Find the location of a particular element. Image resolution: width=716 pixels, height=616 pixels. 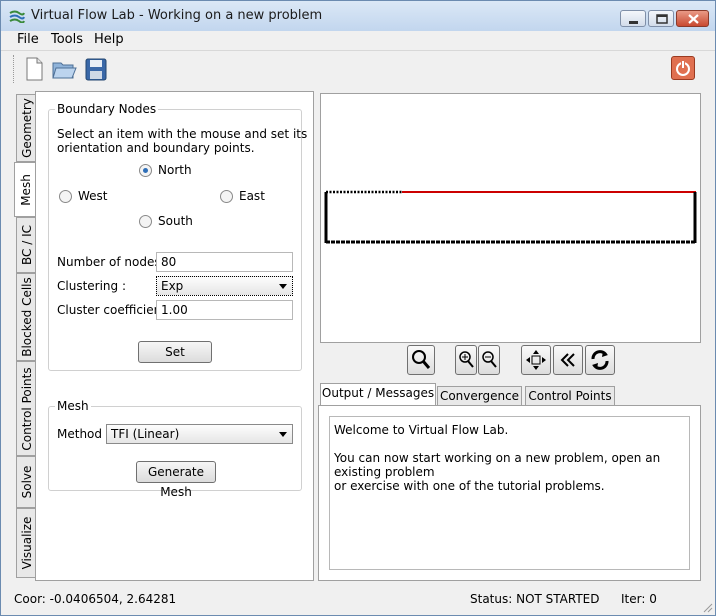

minimize-button is located at coordinates (633, 18).